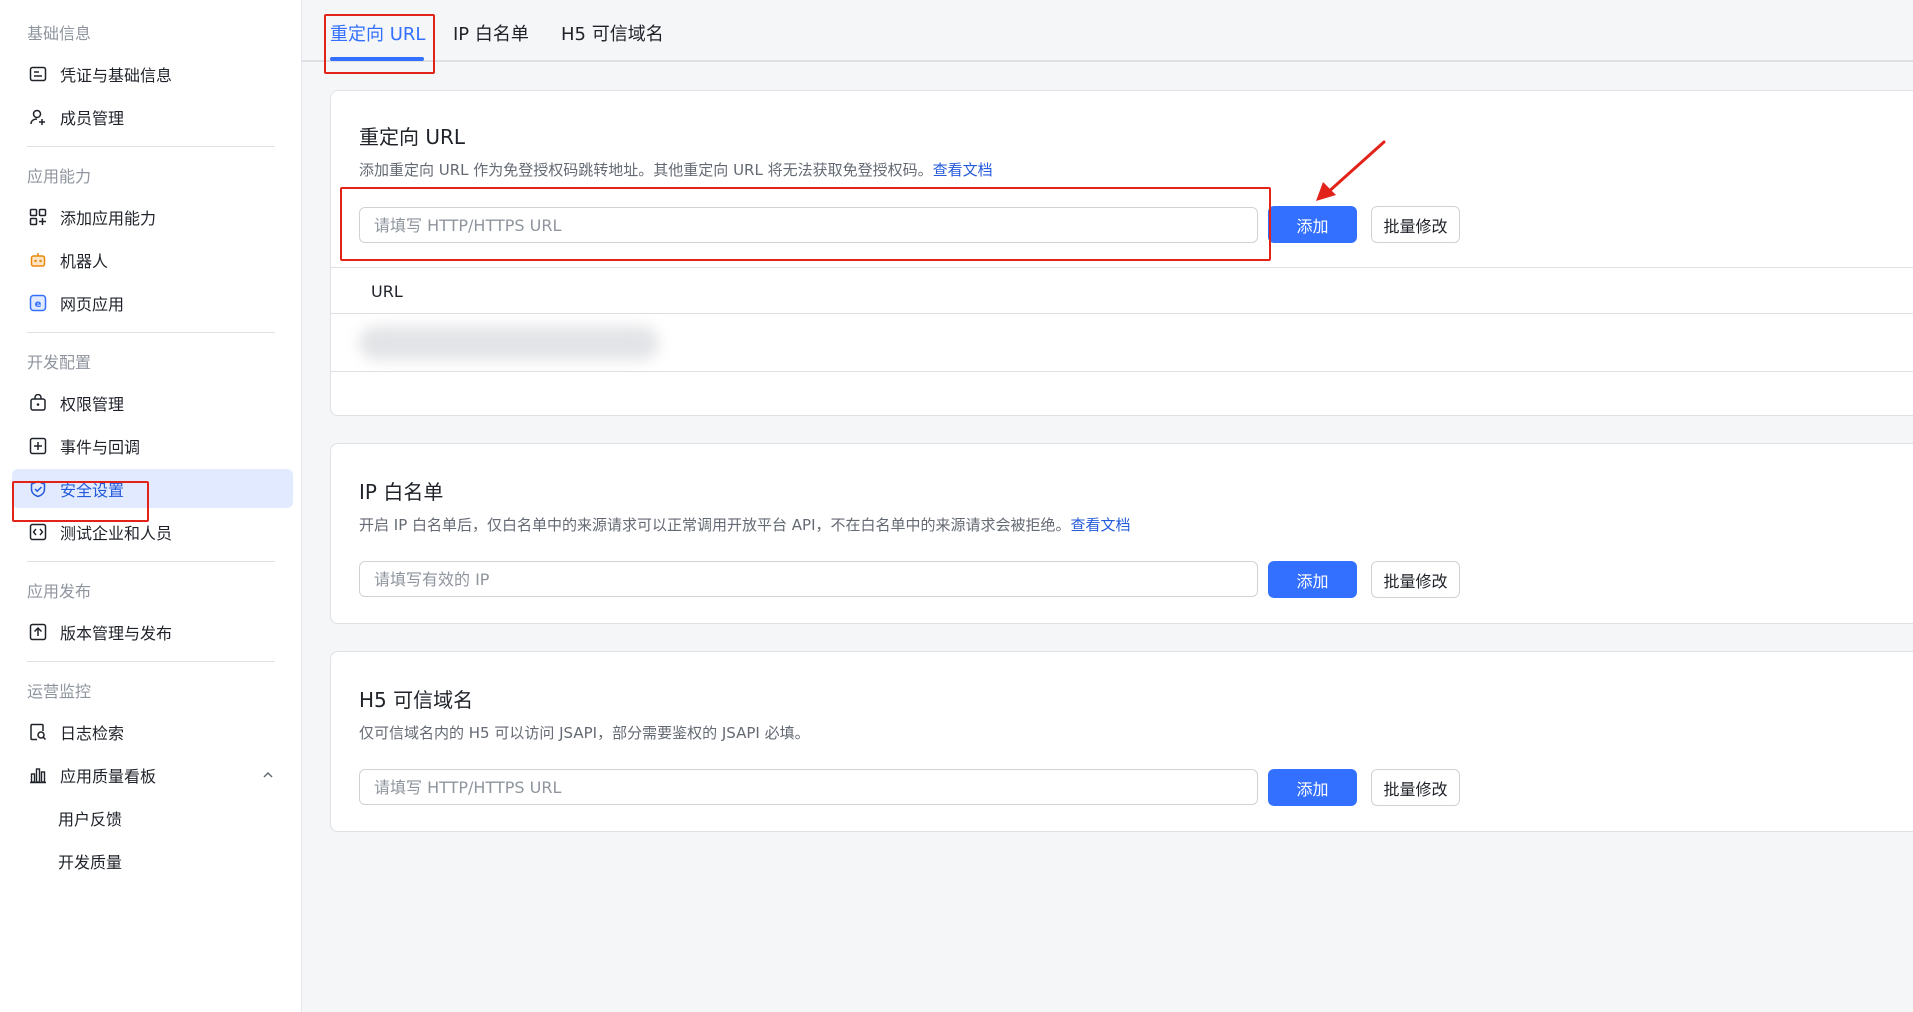 The height and width of the screenshot is (1012, 1913). Describe the element at coordinates (38, 217) in the screenshot. I see `apps-add-icon` at that location.